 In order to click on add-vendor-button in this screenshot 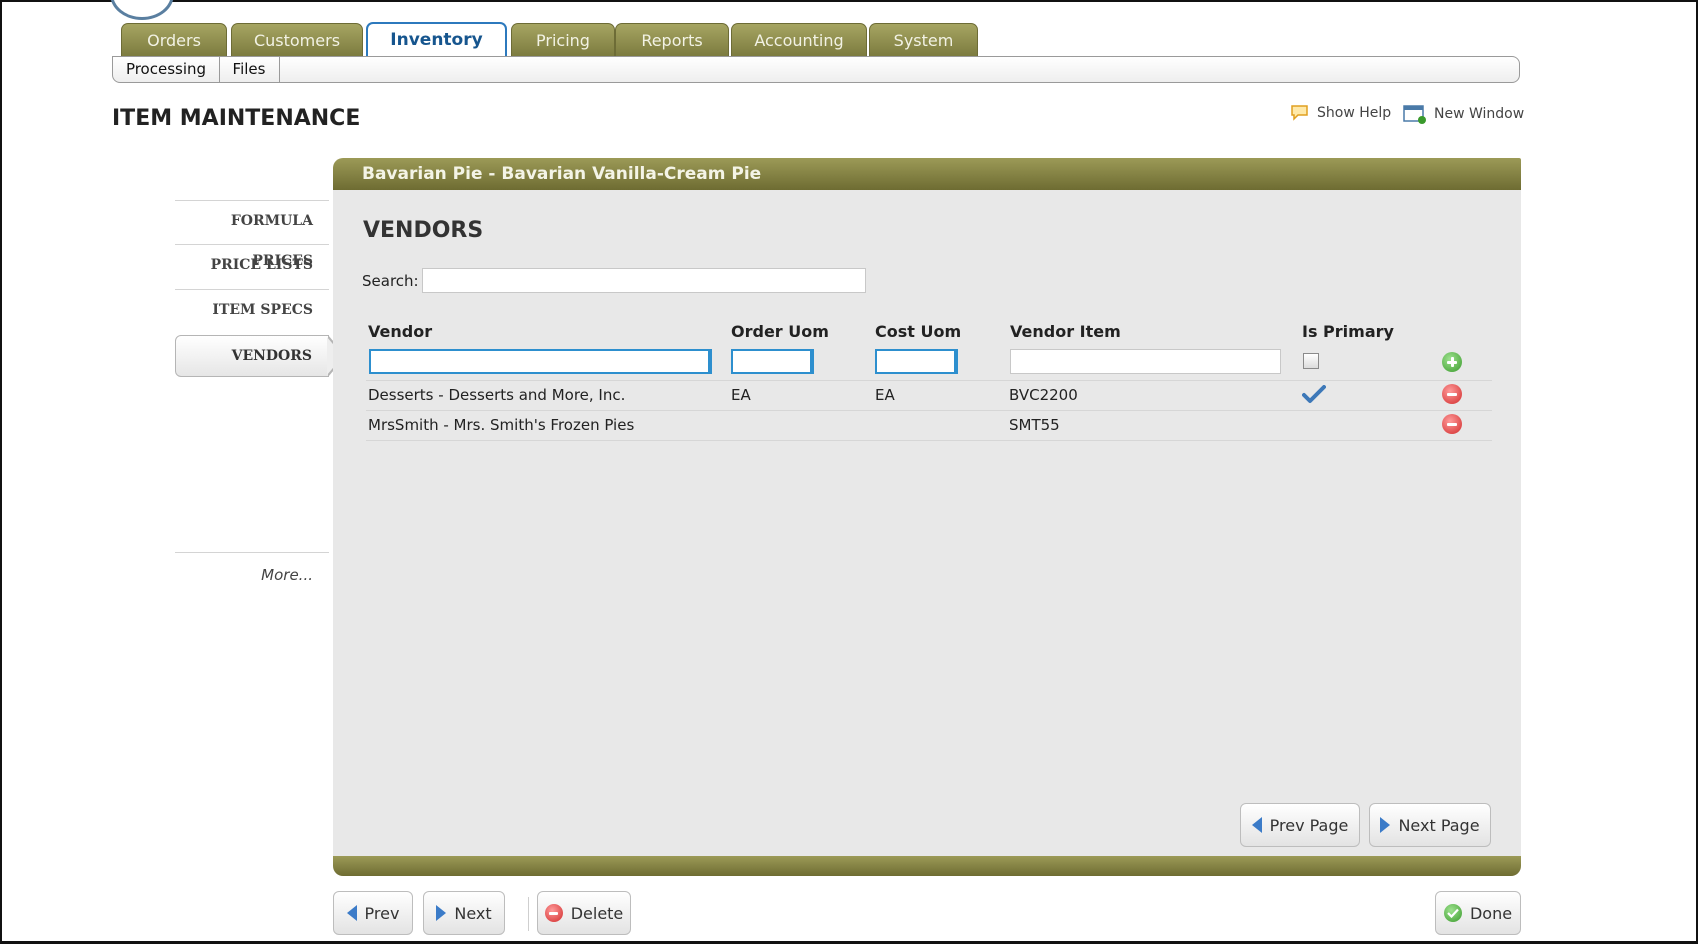, I will do `click(1452, 362)`.